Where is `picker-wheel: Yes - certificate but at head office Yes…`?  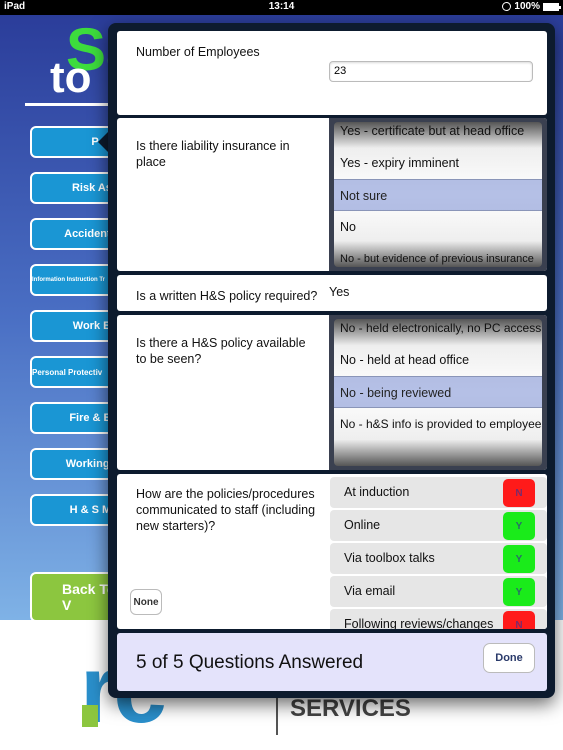
picker-wheel: Yes - certificate but at head office Yes… is located at coordinates (438, 194).